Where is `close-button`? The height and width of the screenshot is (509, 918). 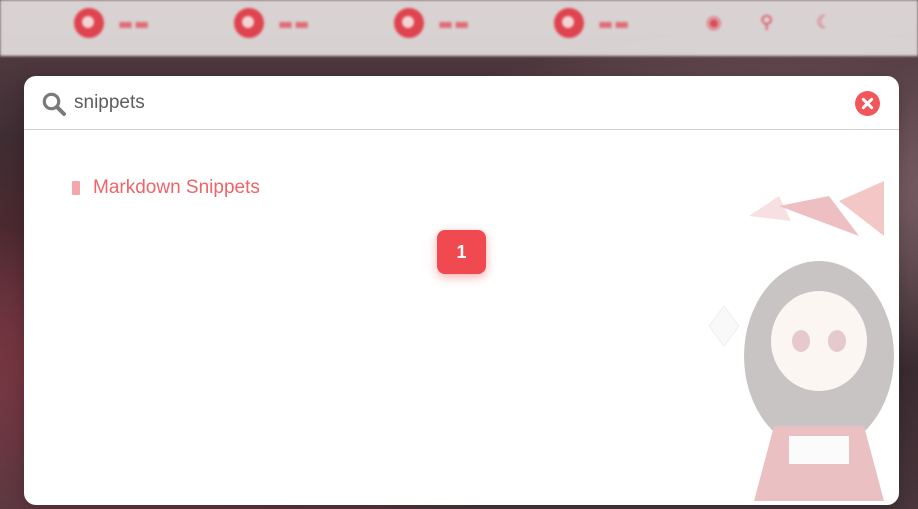 close-button is located at coordinates (867, 103).